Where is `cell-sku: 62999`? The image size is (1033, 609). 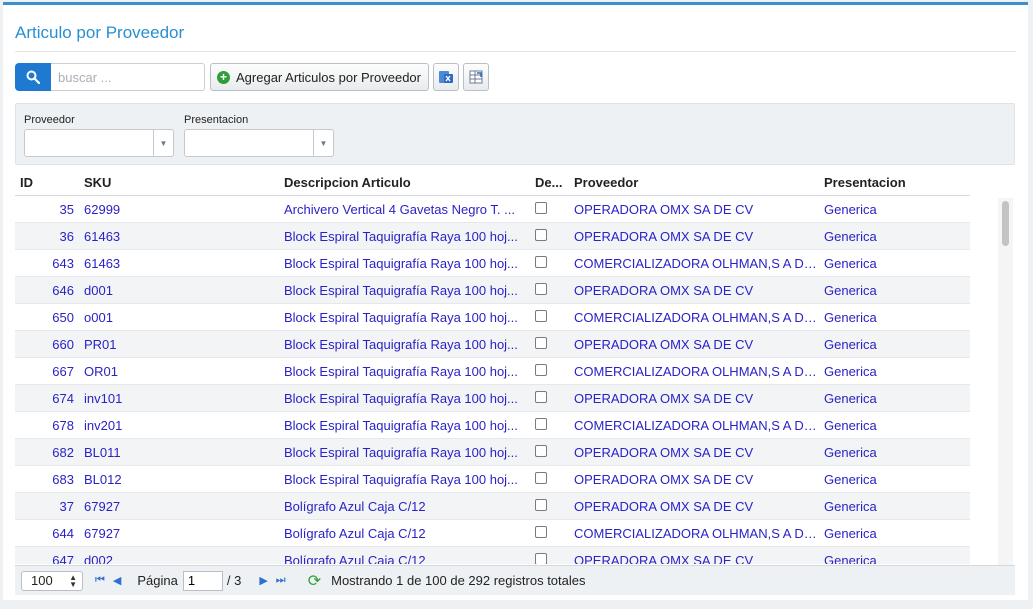
cell-sku: 62999 is located at coordinates (102, 209).